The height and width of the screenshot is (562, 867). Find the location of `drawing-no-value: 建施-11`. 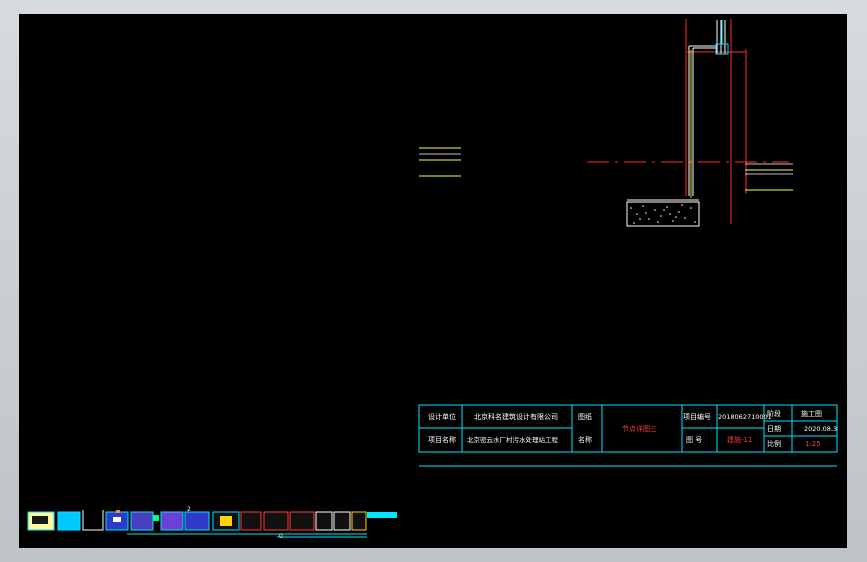

drawing-no-value: 建施-11 is located at coordinates (740, 440).